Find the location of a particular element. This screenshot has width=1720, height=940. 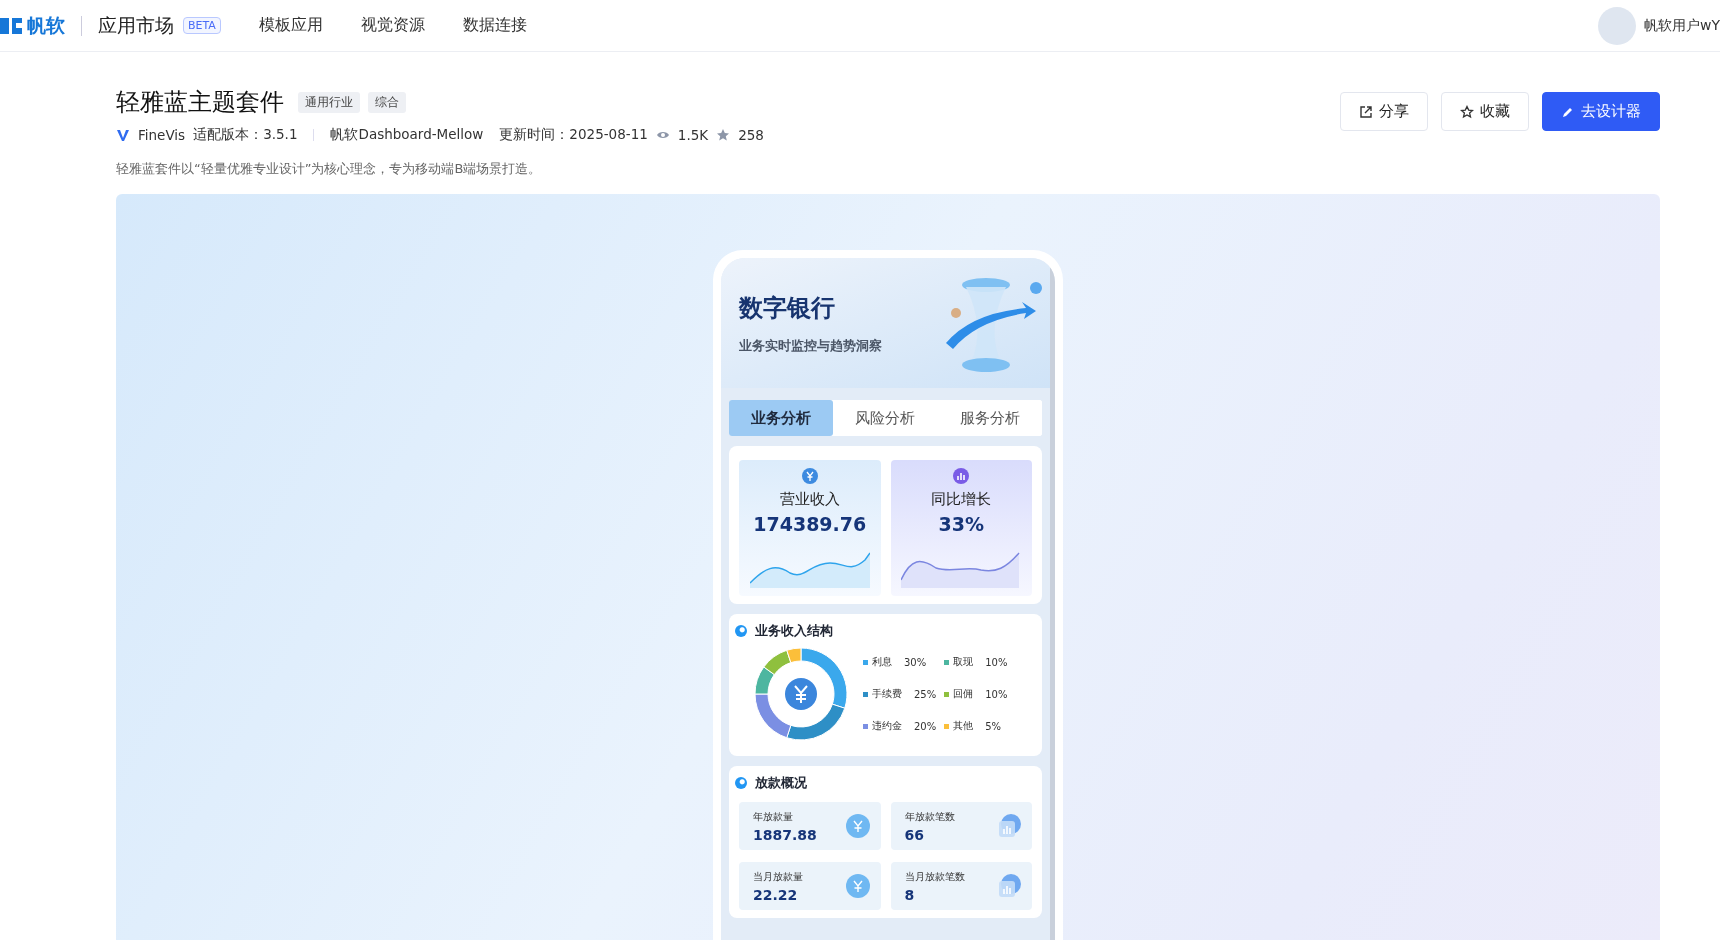

legend-label: 手续费 is located at coordinates (887, 694).